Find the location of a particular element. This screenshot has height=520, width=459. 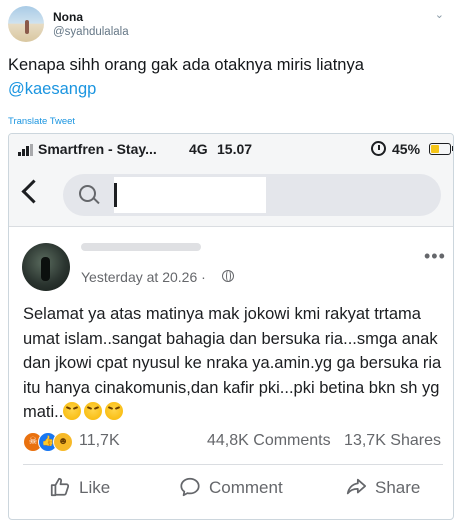

search-input is located at coordinates (252, 195).